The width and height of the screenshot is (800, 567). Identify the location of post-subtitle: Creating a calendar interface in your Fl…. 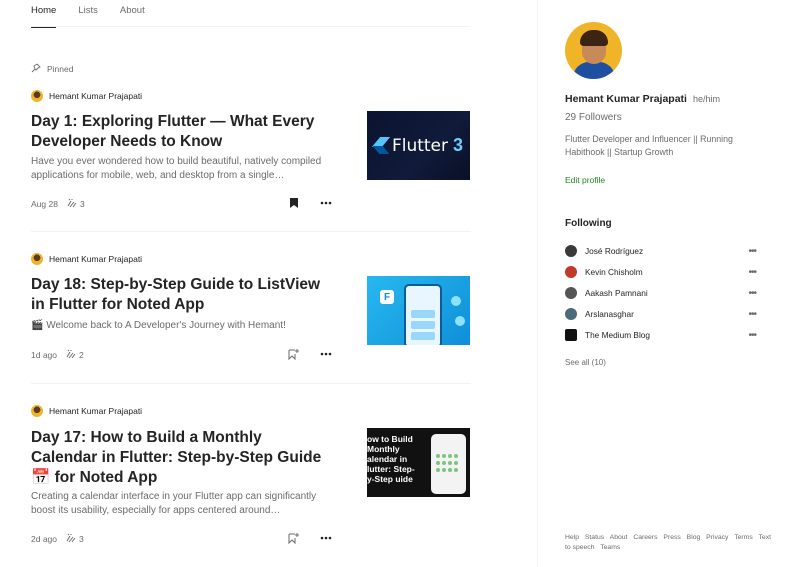
(183, 504).